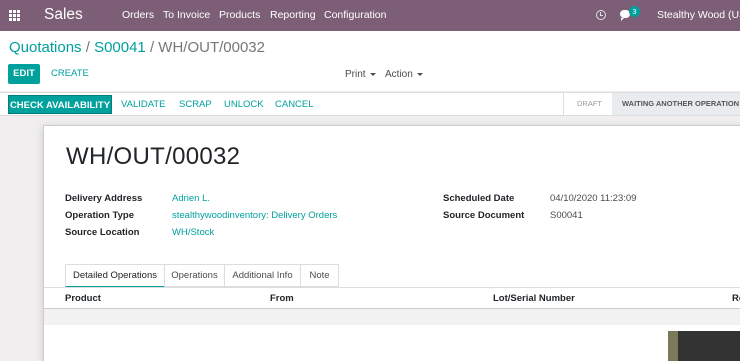 The image size is (740, 361). What do you see at coordinates (195, 104) in the screenshot?
I see `scrap-button: SCRAP` at bounding box center [195, 104].